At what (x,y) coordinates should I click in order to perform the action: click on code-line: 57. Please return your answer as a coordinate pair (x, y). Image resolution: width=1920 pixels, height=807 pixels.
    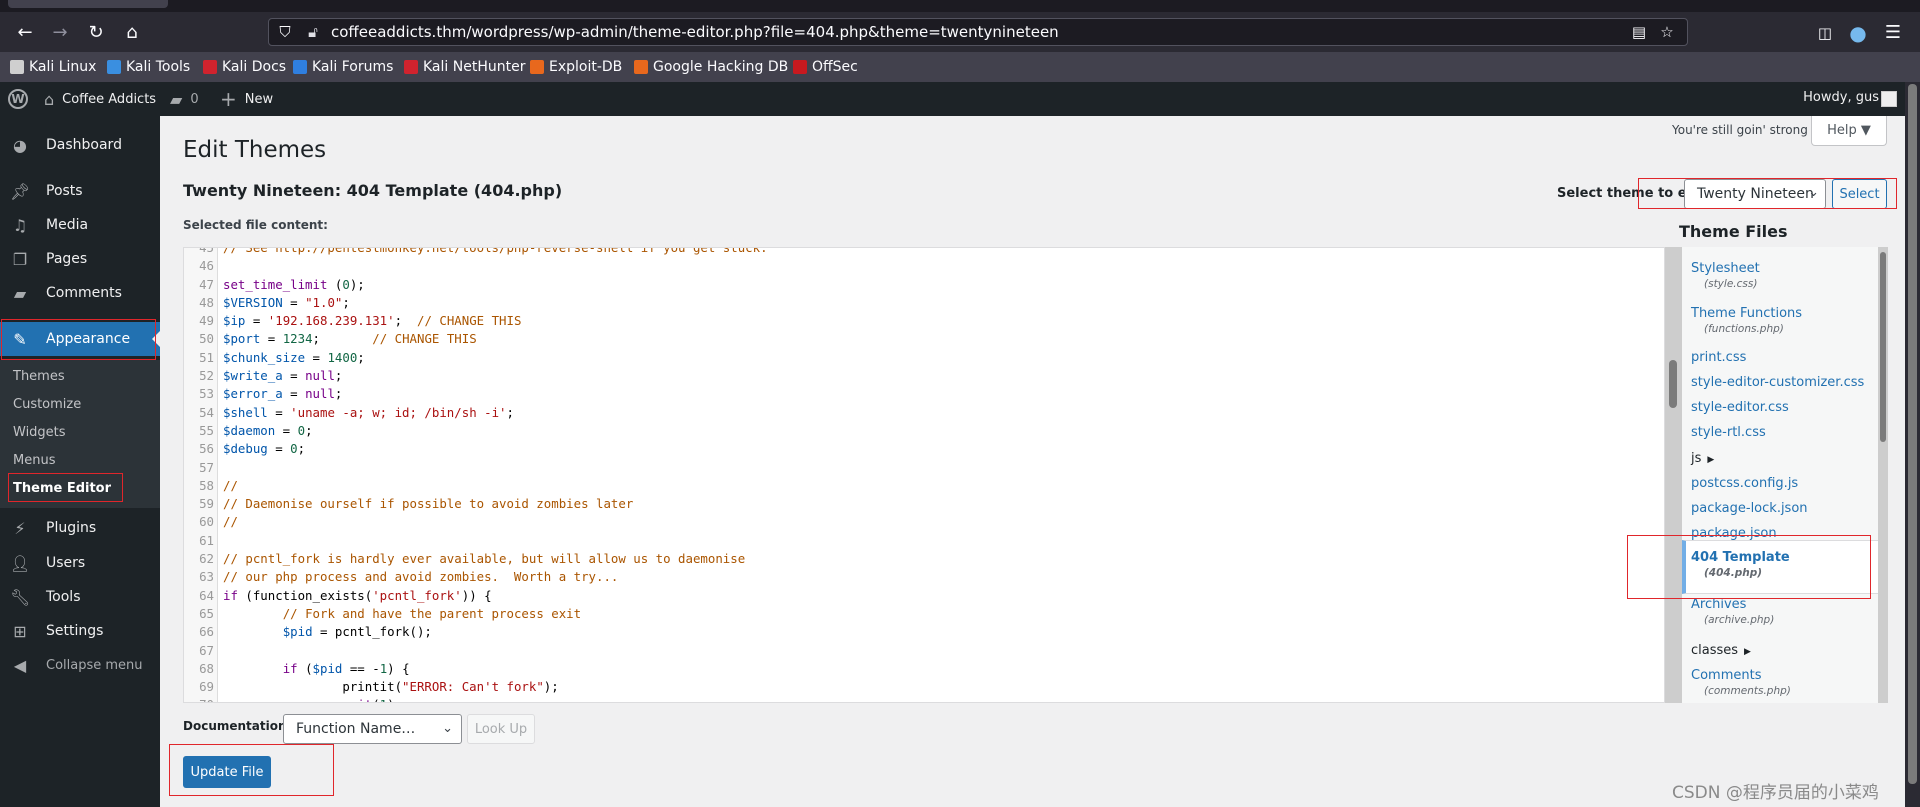
    Looking at the image, I should click on (924, 468).